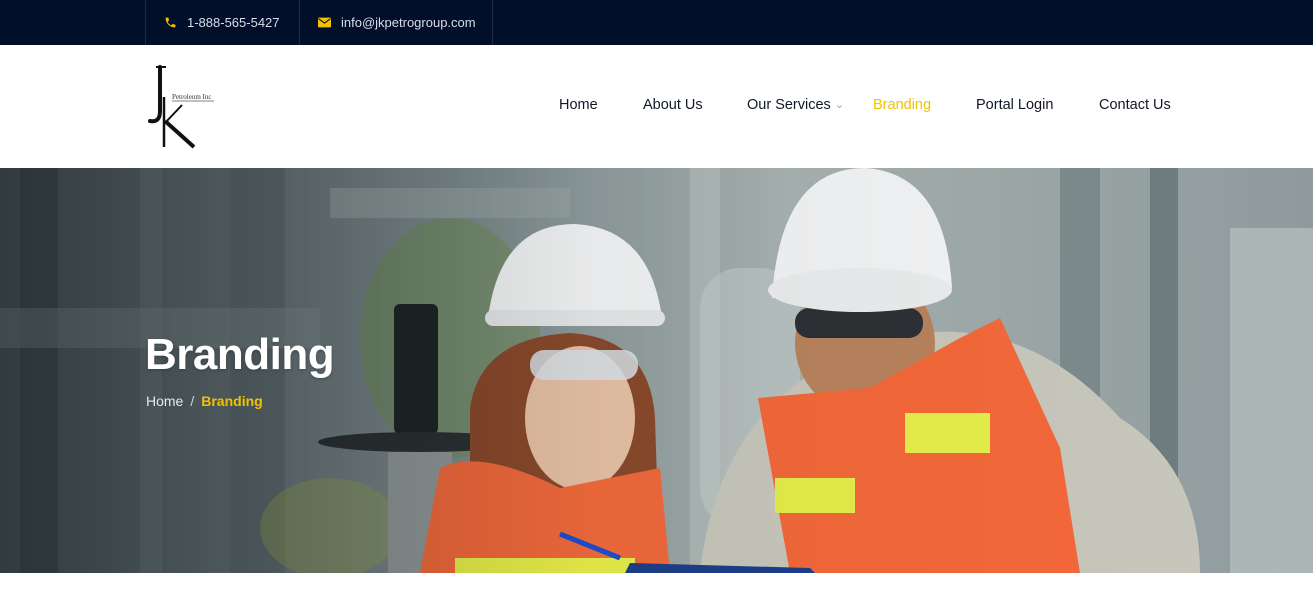 Image resolution: width=1313 pixels, height=601 pixels. Describe the element at coordinates (656, 22) in the screenshot. I see `top-contact-bar: 1-888-565-5427 info@jkpetrogroup.com` at that location.